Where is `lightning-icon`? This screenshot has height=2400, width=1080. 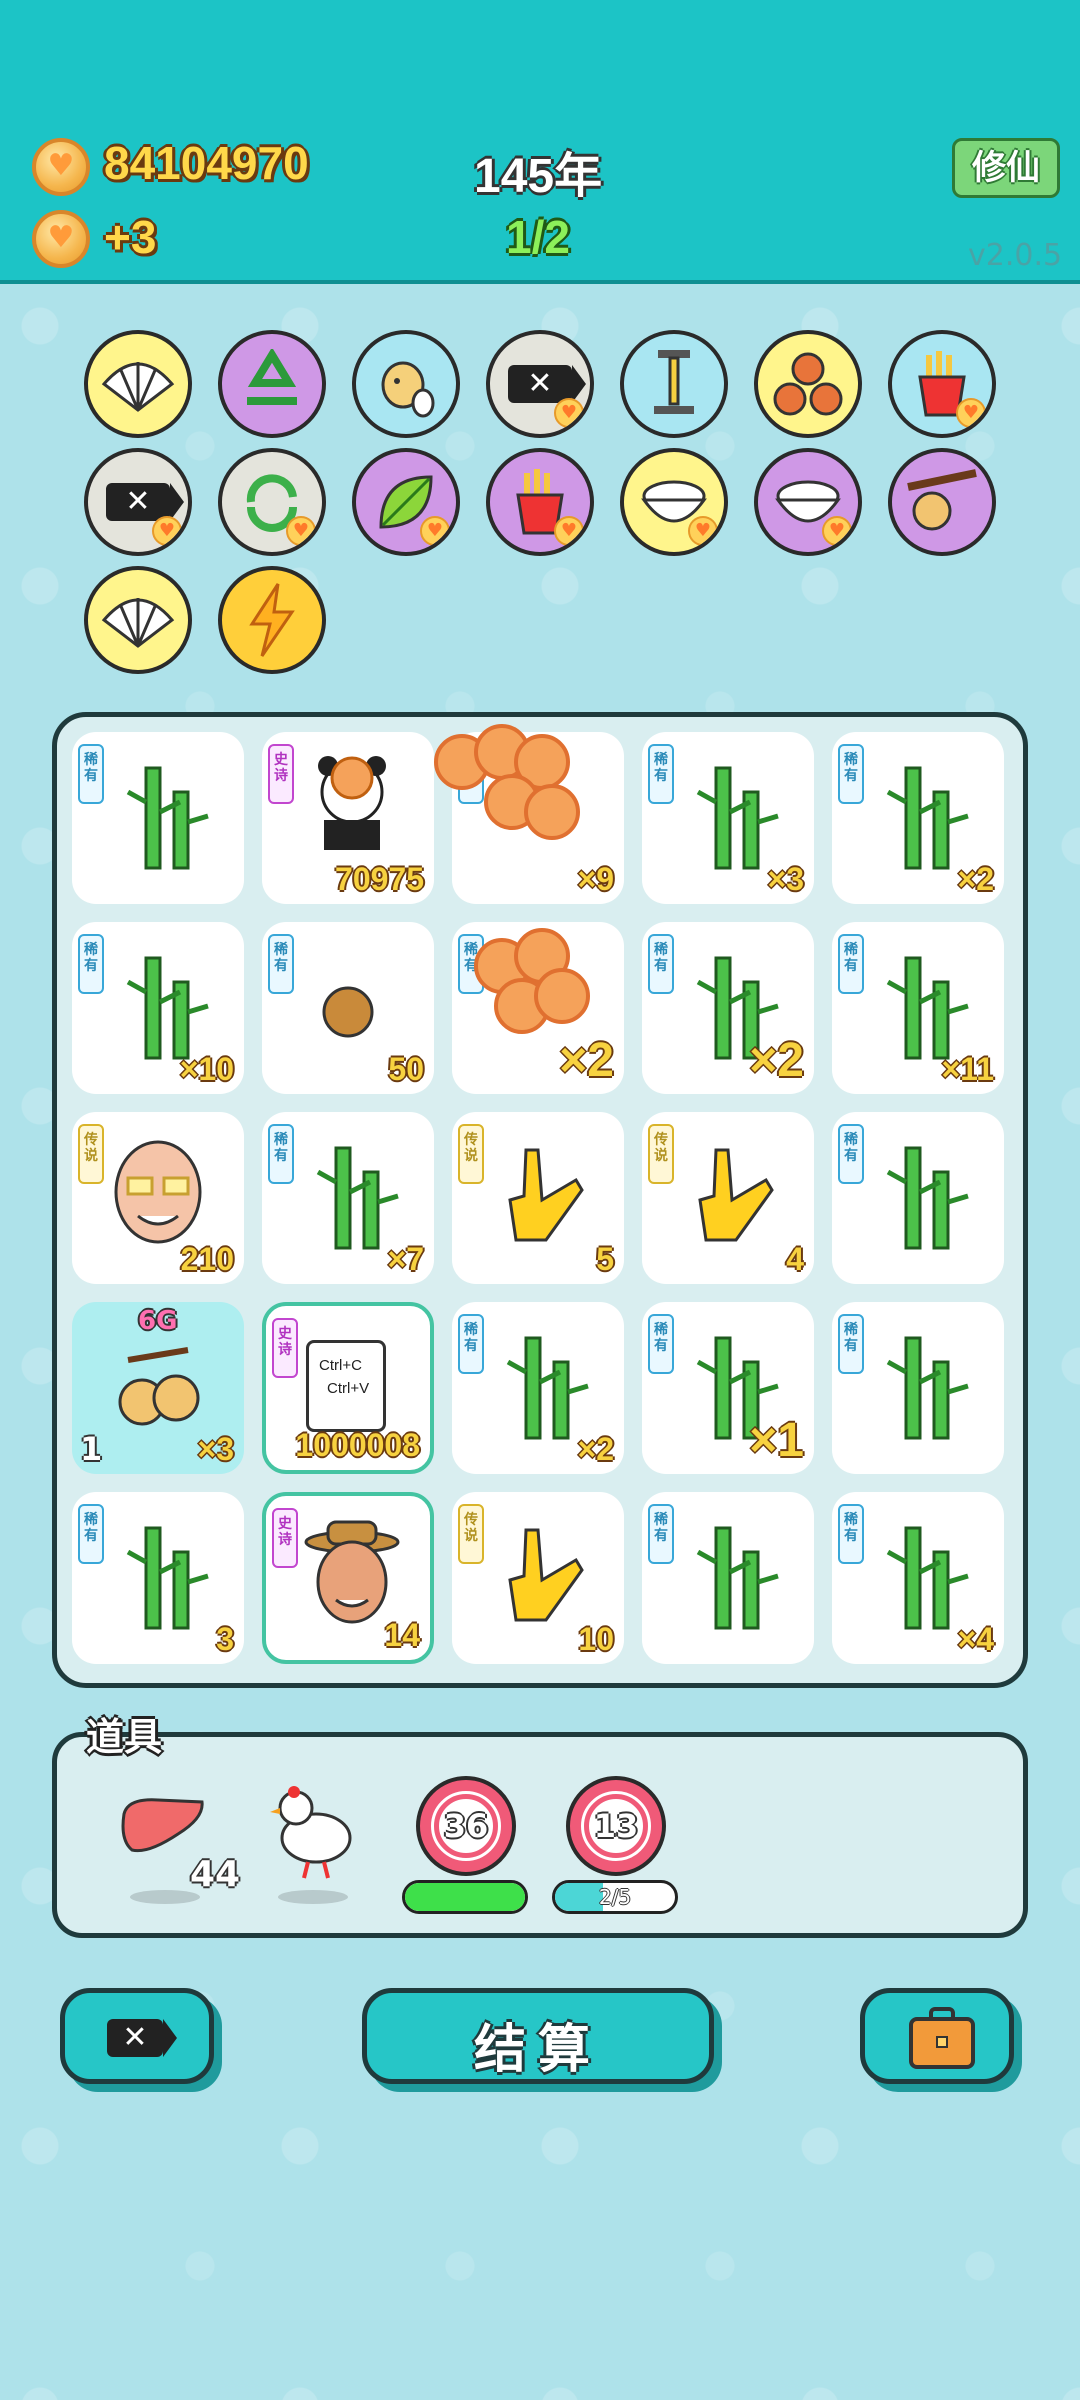 lightning-icon is located at coordinates (272, 620).